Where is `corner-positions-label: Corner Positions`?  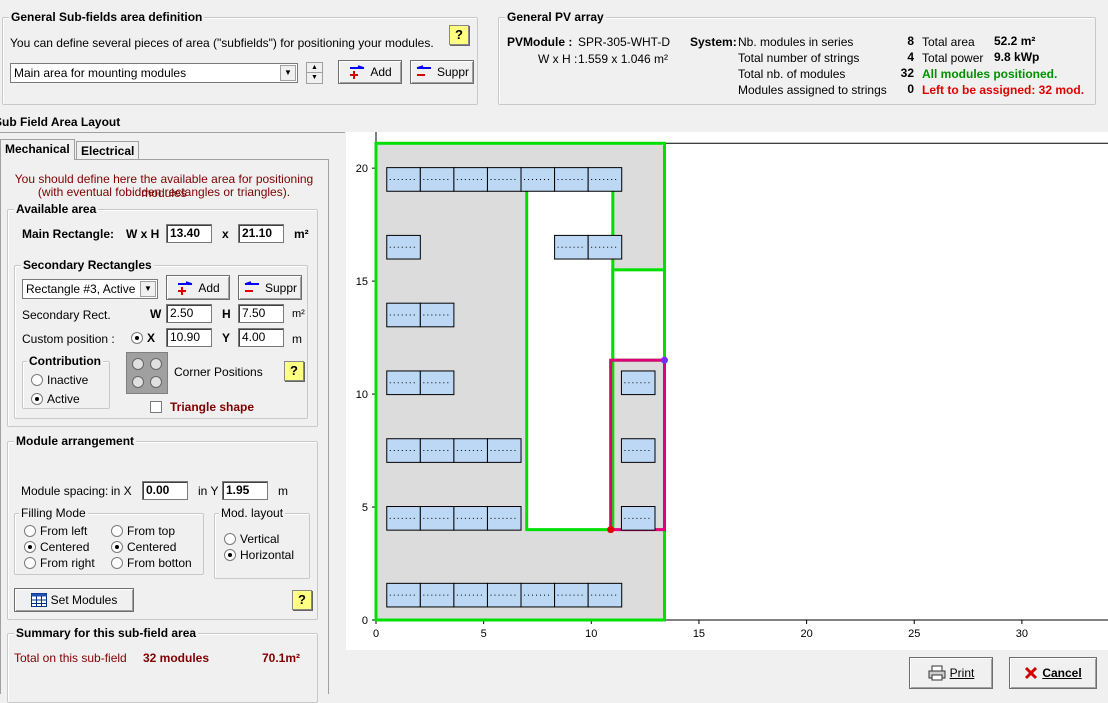 corner-positions-label: Corner Positions is located at coordinates (218, 372).